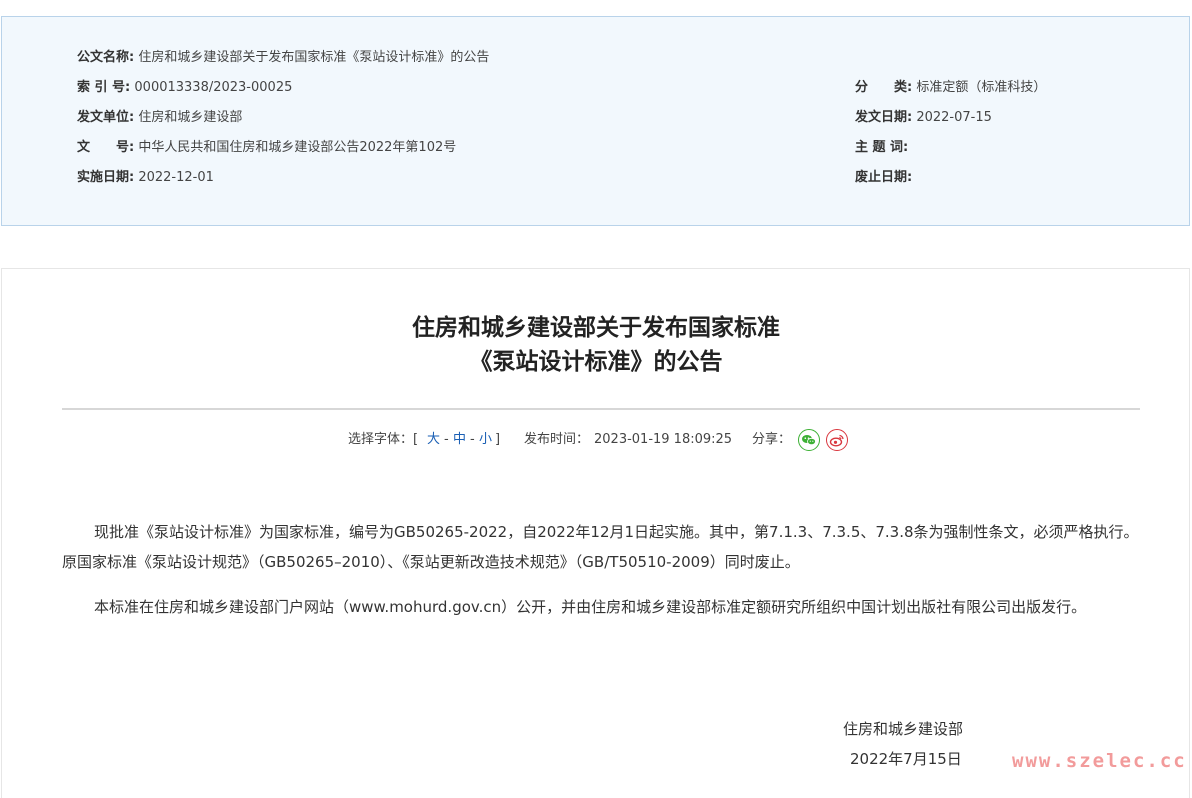  I want to click on meta-doc-no: 文 号: 中华人民共和国住房和城乡建设部公告2022年第102号, so click(266, 148).